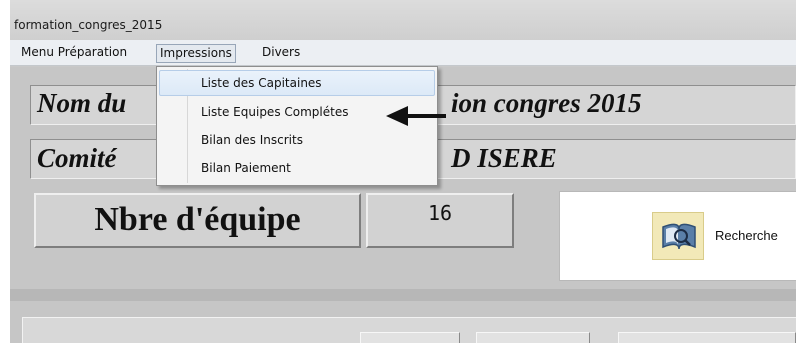  What do you see at coordinates (297, 140) in the screenshot?
I see `menuitem-bilan-inscrits: Bilan des Inscrits` at bounding box center [297, 140].